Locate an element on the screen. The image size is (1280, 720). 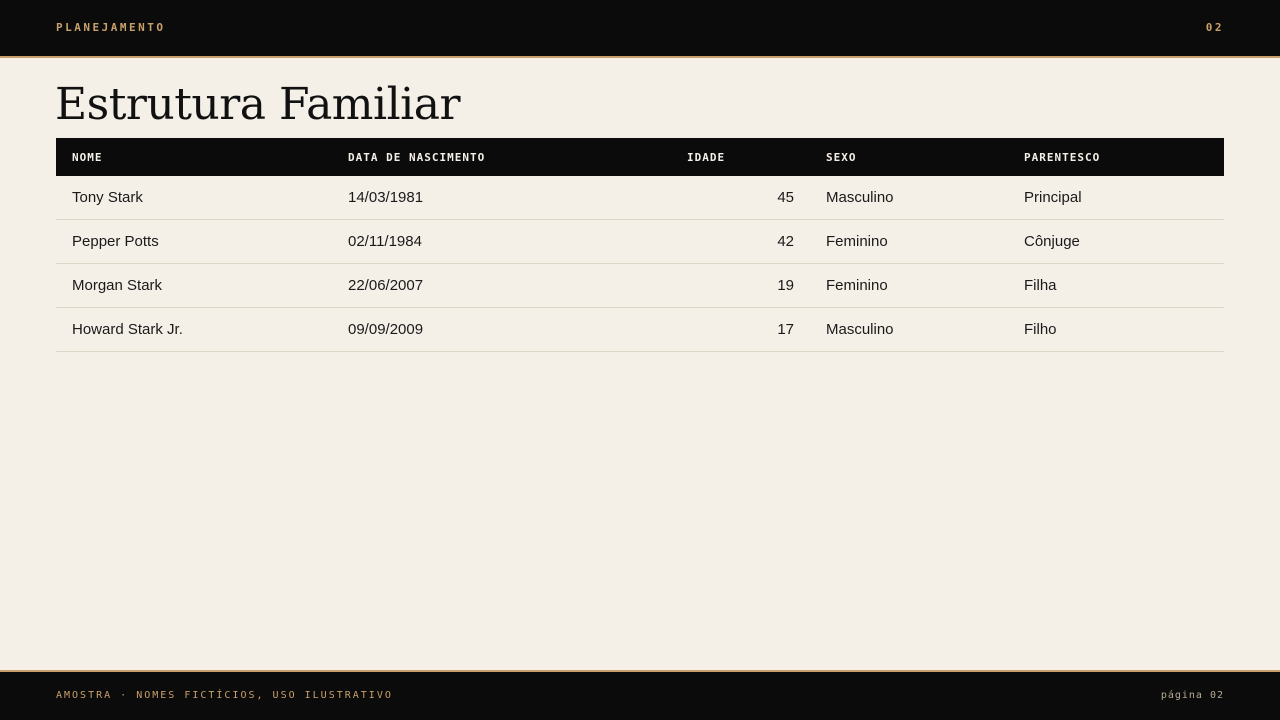
cell-data: 02/11/1984 is located at coordinates (385, 241).